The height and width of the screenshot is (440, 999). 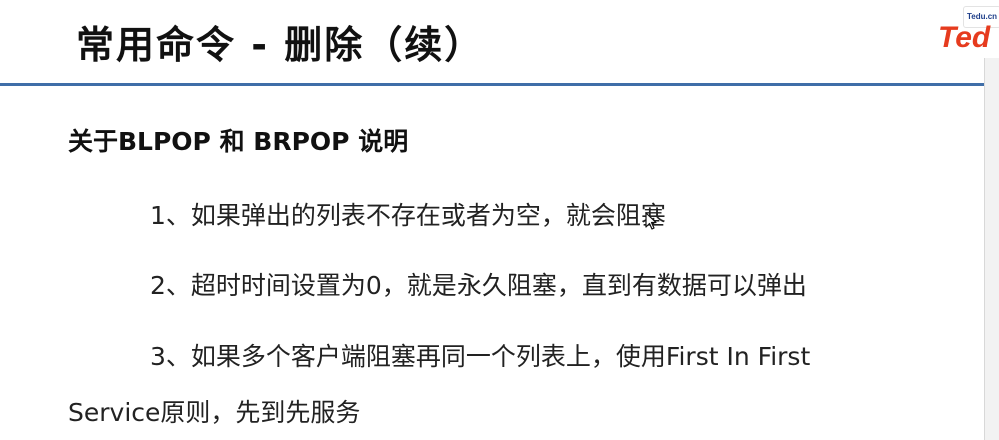 I want to click on point-2: 2、超时时间设置为0，就是永久阻塞，直到有数据可以弹出, so click(x=478, y=285).